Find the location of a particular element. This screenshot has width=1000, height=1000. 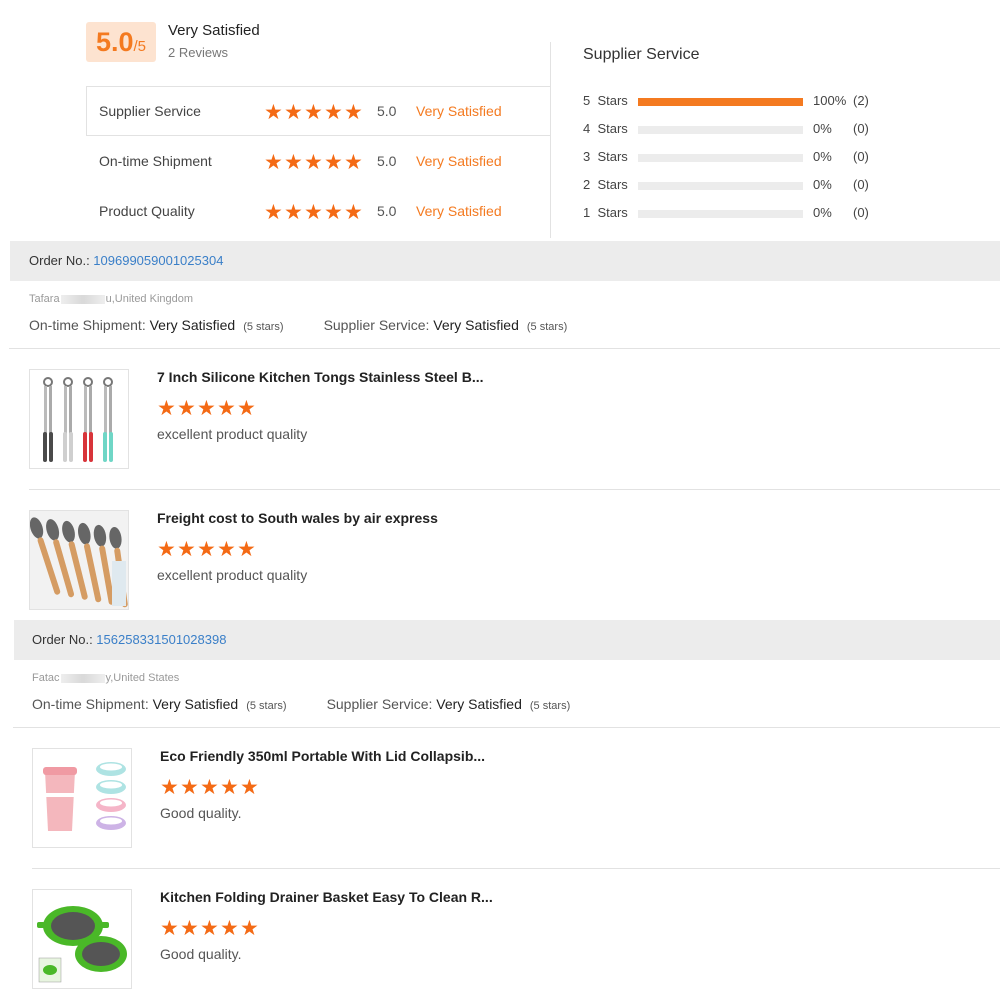

rating-label: Supplier Service is located at coordinates (150, 111).